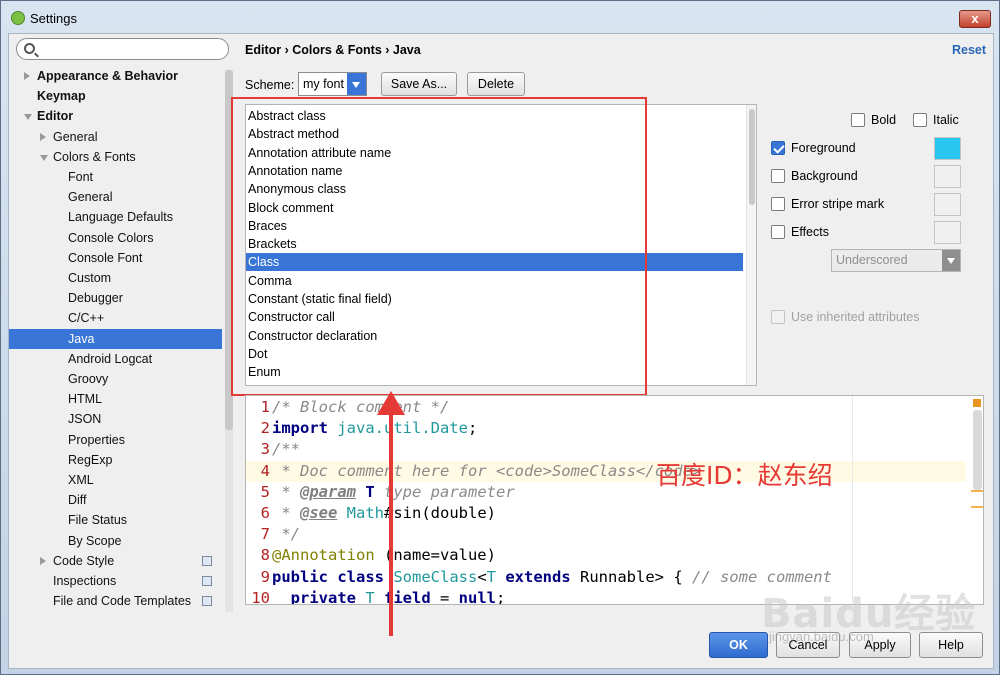 The image size is (1000, 675). What do you see at coordinates (115, 238) in the screenshot?
I see `sidebar-item: Console Colors` at bounding box center [115, 238].